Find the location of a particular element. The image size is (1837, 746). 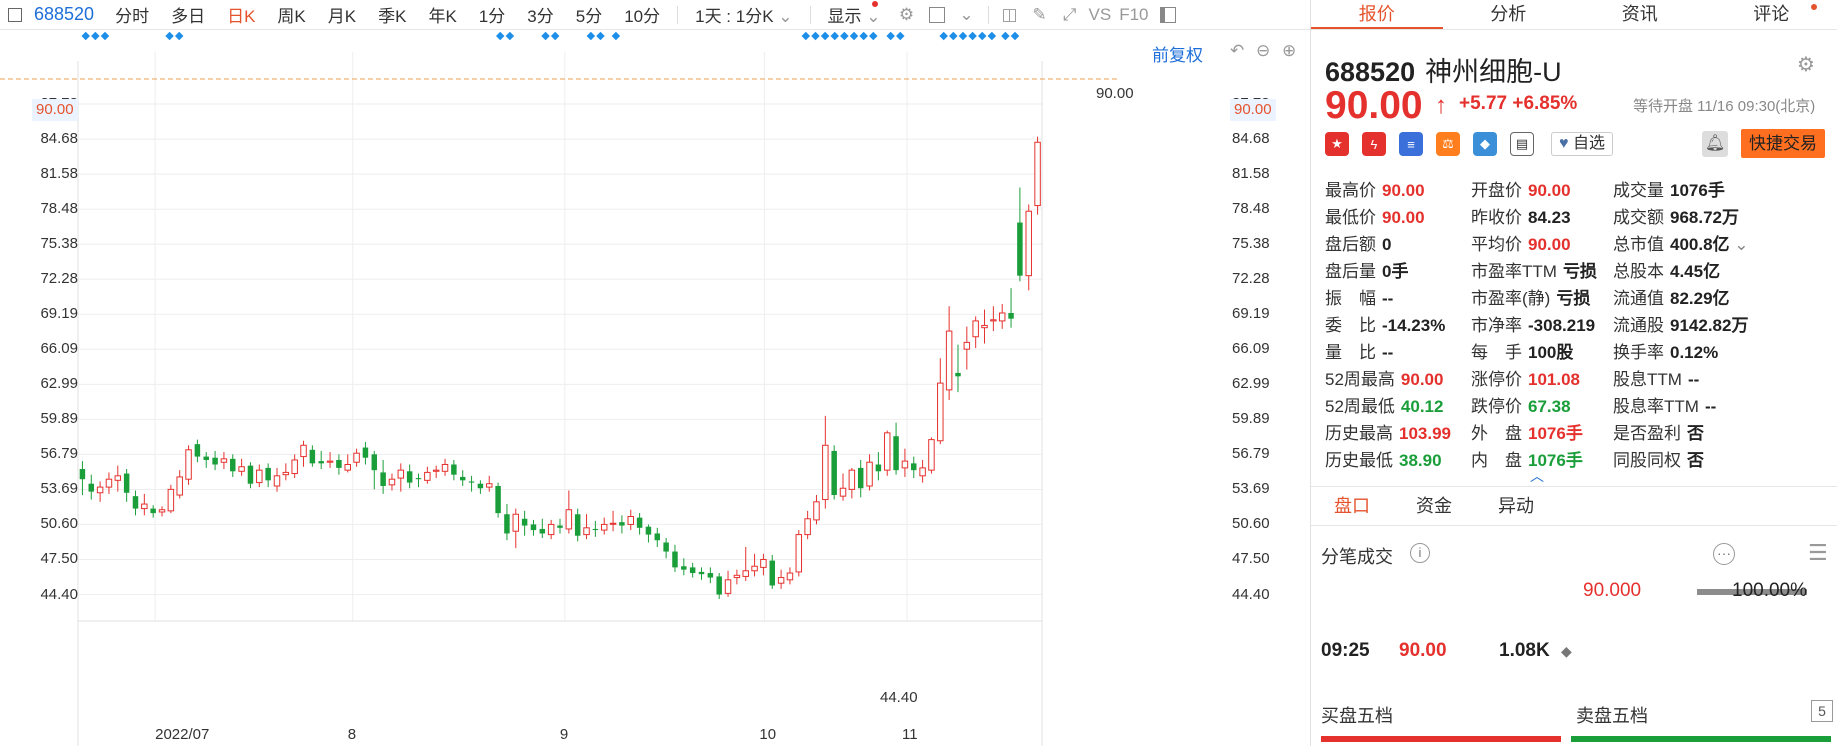

database-icon: ≡ is located at coordinates (1411, 144).